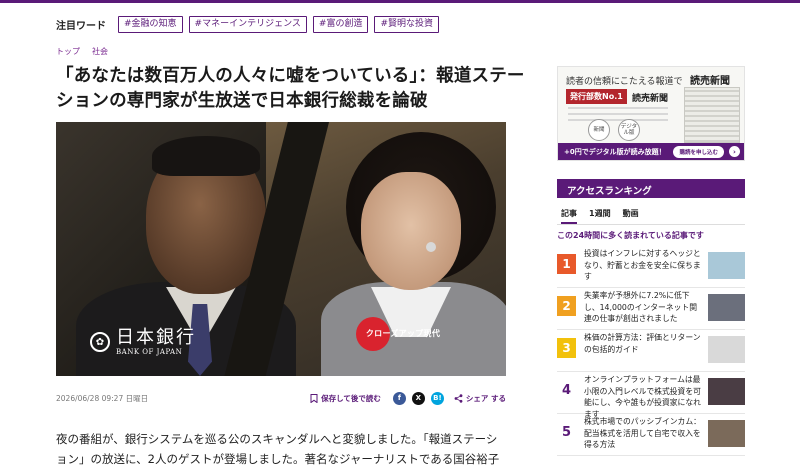 Image resolution: width=800 pixels, height=469 pixels. I want to click on ad-brand: 読売新聞, so click(650, 99).